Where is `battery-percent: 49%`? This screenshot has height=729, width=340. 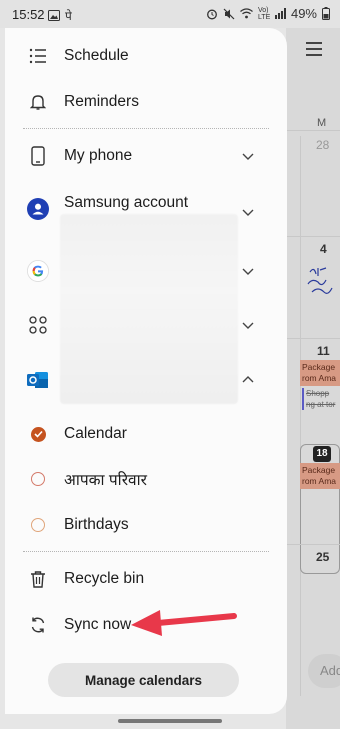
battery-percent: 49% is located at coordinates (303, 13).